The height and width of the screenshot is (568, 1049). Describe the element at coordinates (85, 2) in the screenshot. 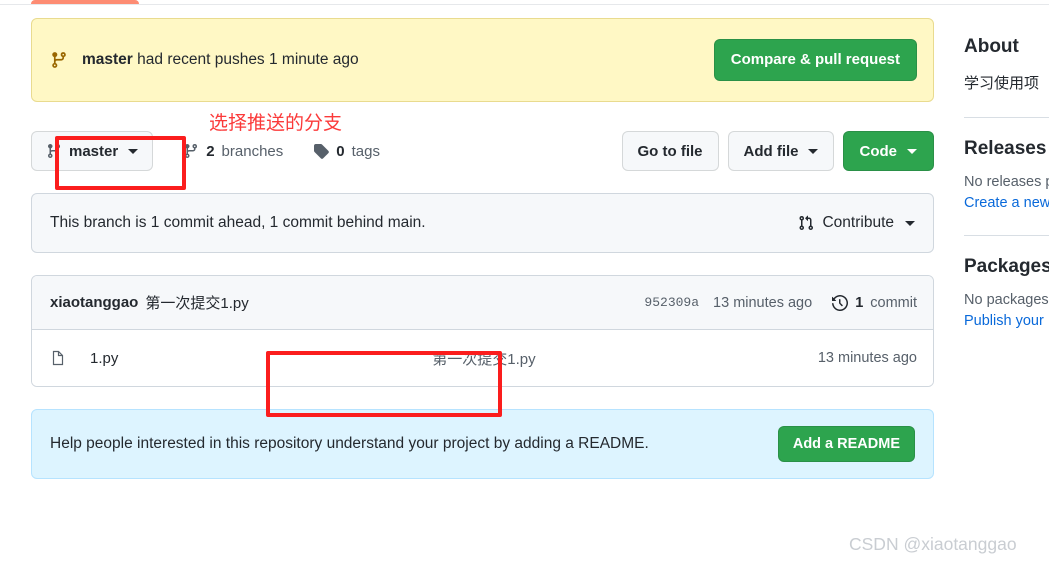

I see `active-tab-indicator` at that location.